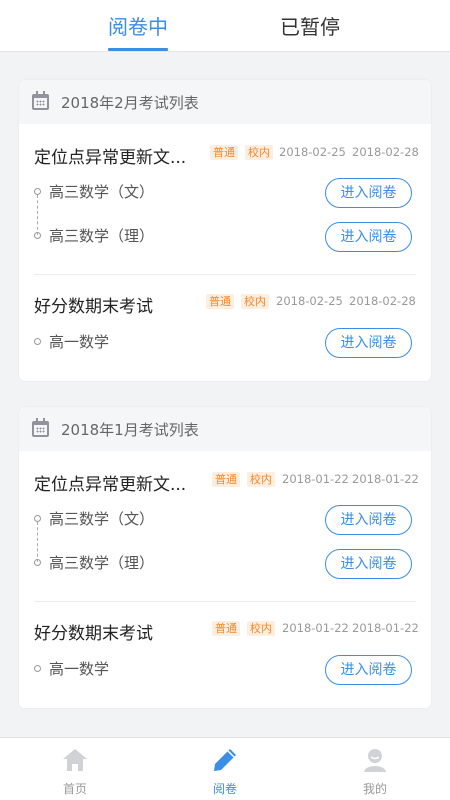  I want to click on nav-mine: 我的, so click(375, 769).